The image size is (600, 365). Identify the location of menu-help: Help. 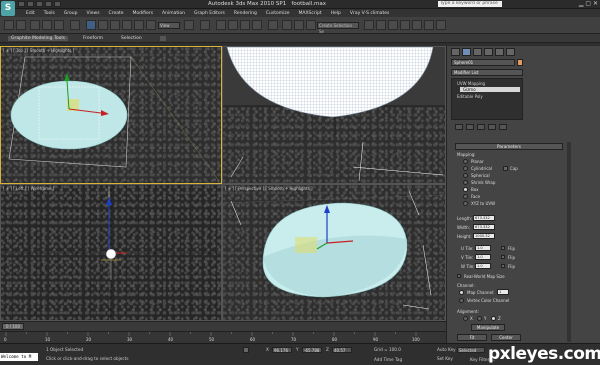
(336, 13).